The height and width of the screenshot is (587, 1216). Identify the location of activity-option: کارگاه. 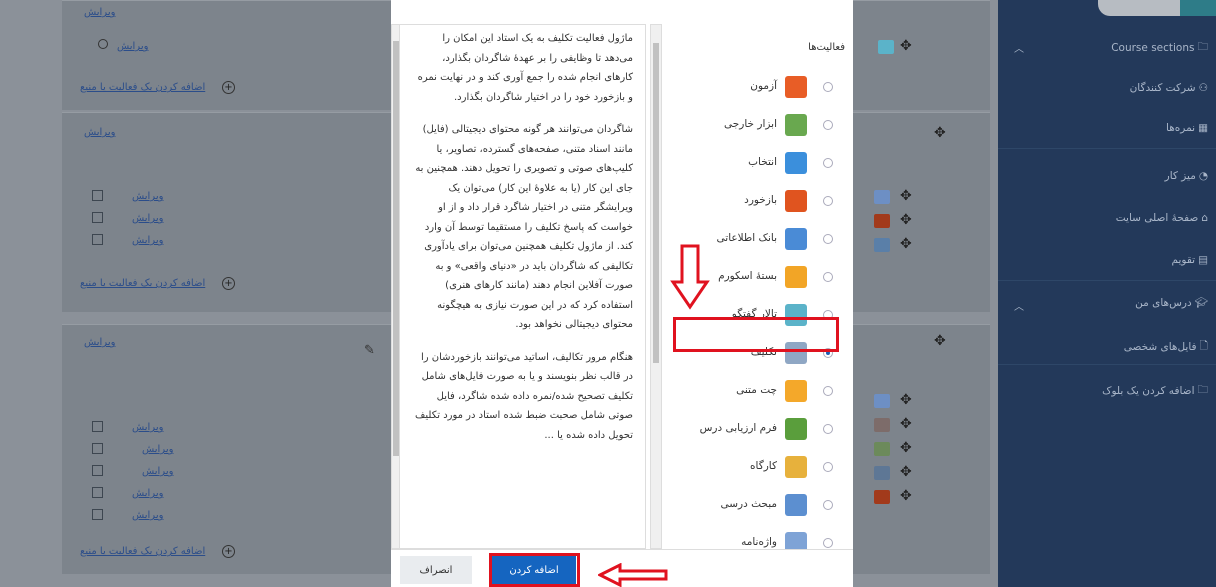
(758, 467).